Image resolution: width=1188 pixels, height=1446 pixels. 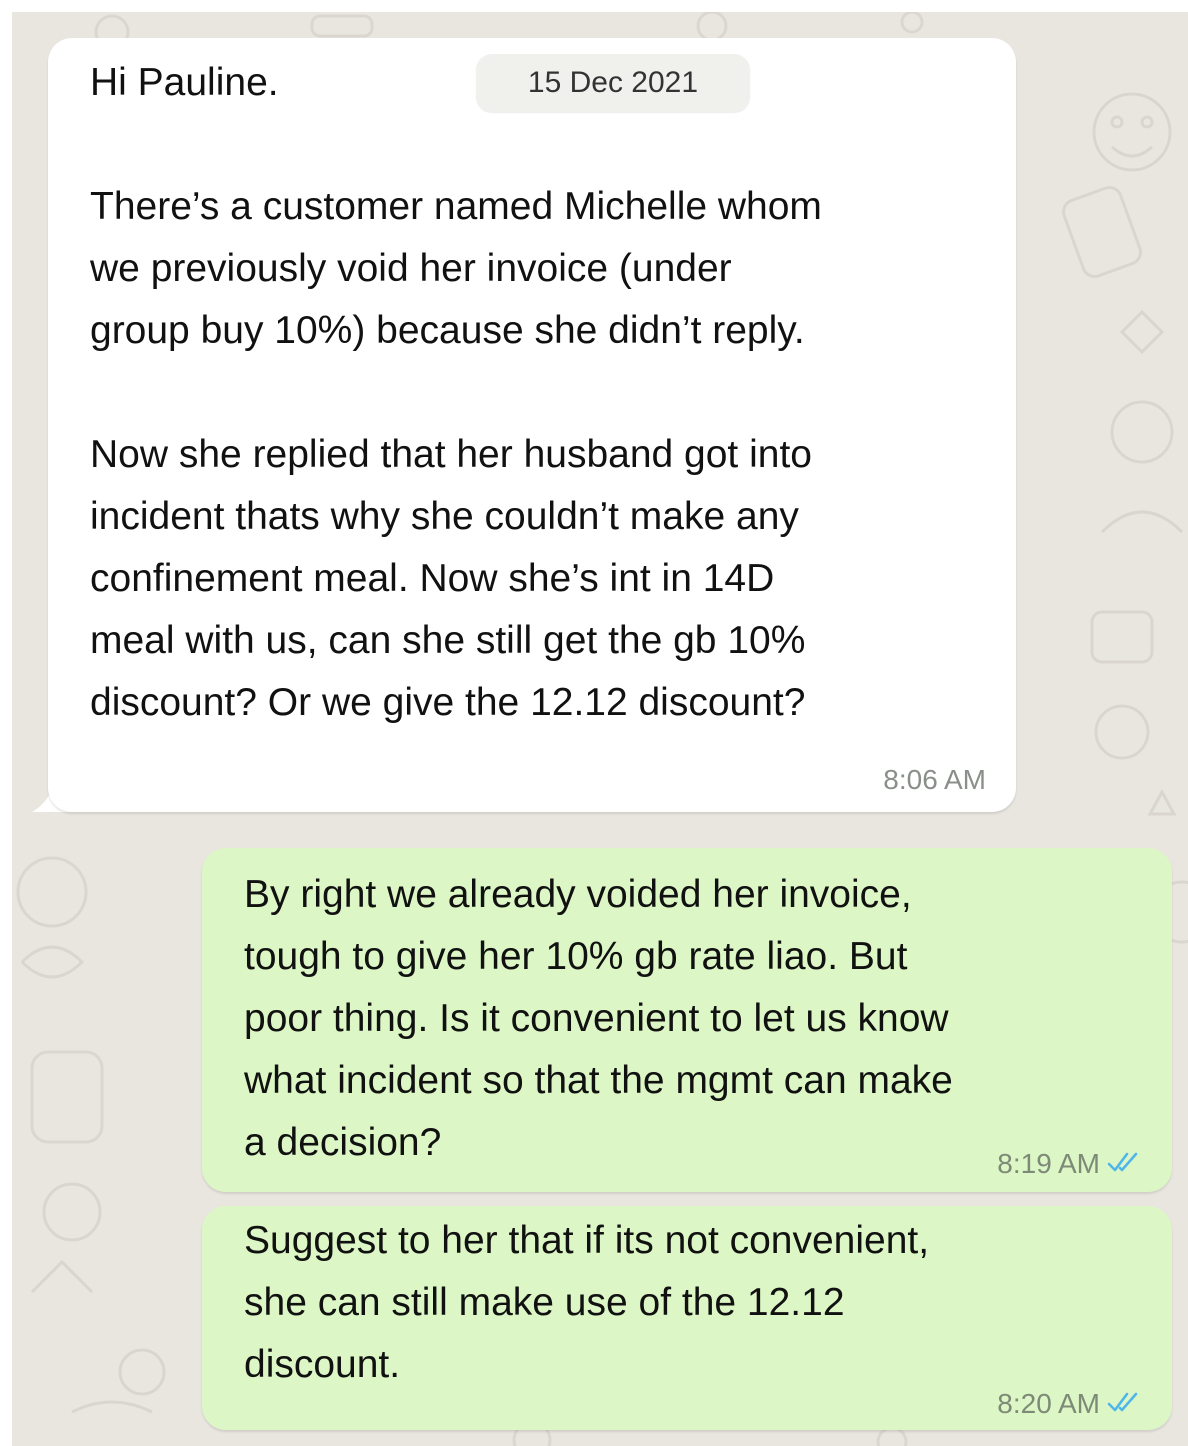 What do you see at coordinates (934, 779) in the screenshot?
I see `incoming-message-time: 8:06 AM` at bounding box center [934, 779].